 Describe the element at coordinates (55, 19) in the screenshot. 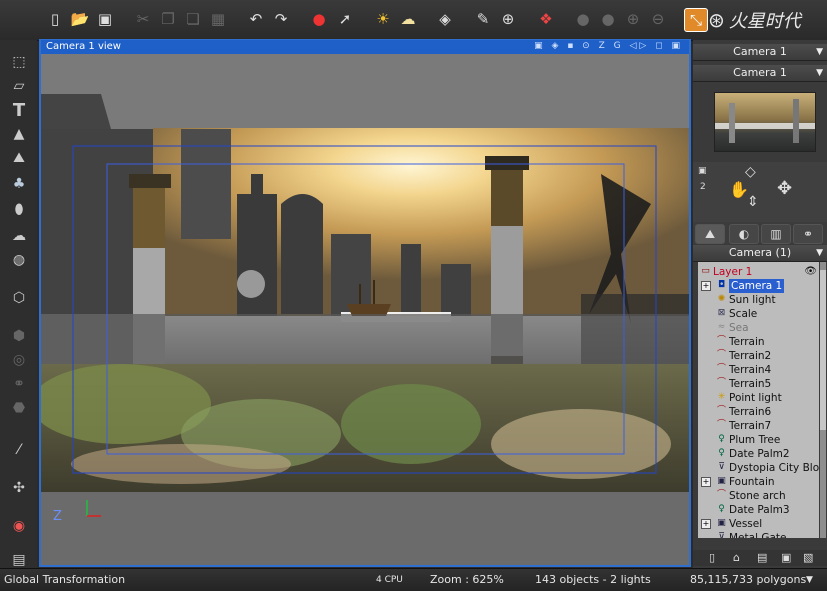

I see `new-file-icon: ▯` at that location.